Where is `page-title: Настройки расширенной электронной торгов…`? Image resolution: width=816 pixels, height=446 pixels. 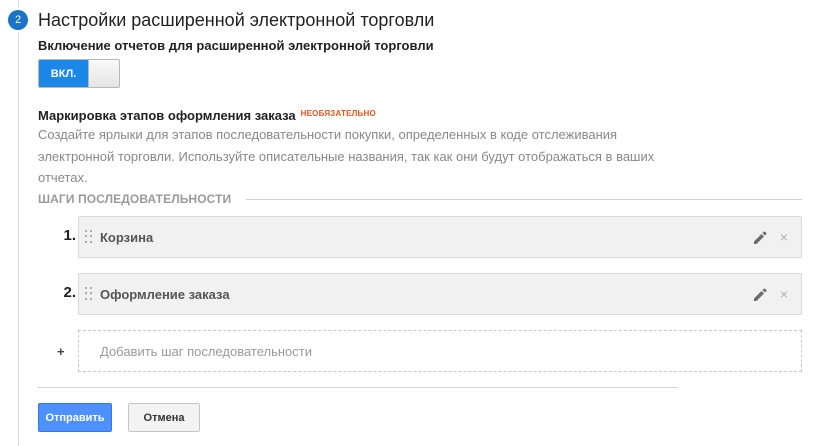 page-title: Настройки расширенной электронной торгов… is located at coordinates (236, 20).